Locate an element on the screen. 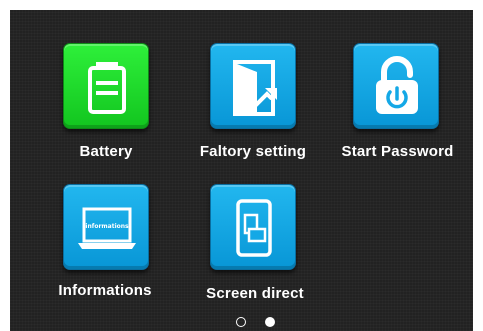 This screenshot has height=331, width=483. start-password-button is located at coordinates (396, 86).